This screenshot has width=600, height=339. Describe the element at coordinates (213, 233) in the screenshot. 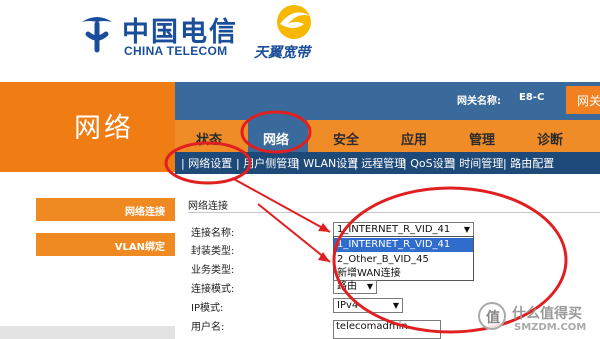

I see `conn-name-label: 连接名称:` at that location.